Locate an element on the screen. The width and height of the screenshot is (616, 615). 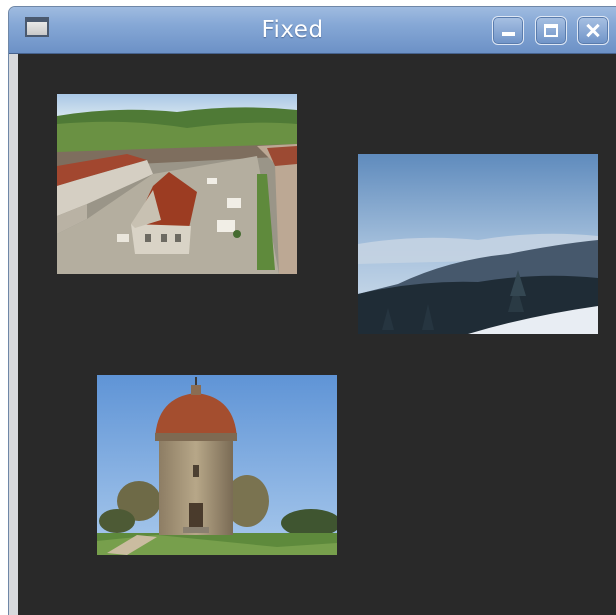
maximize-button is located at coordinates (551, 30).